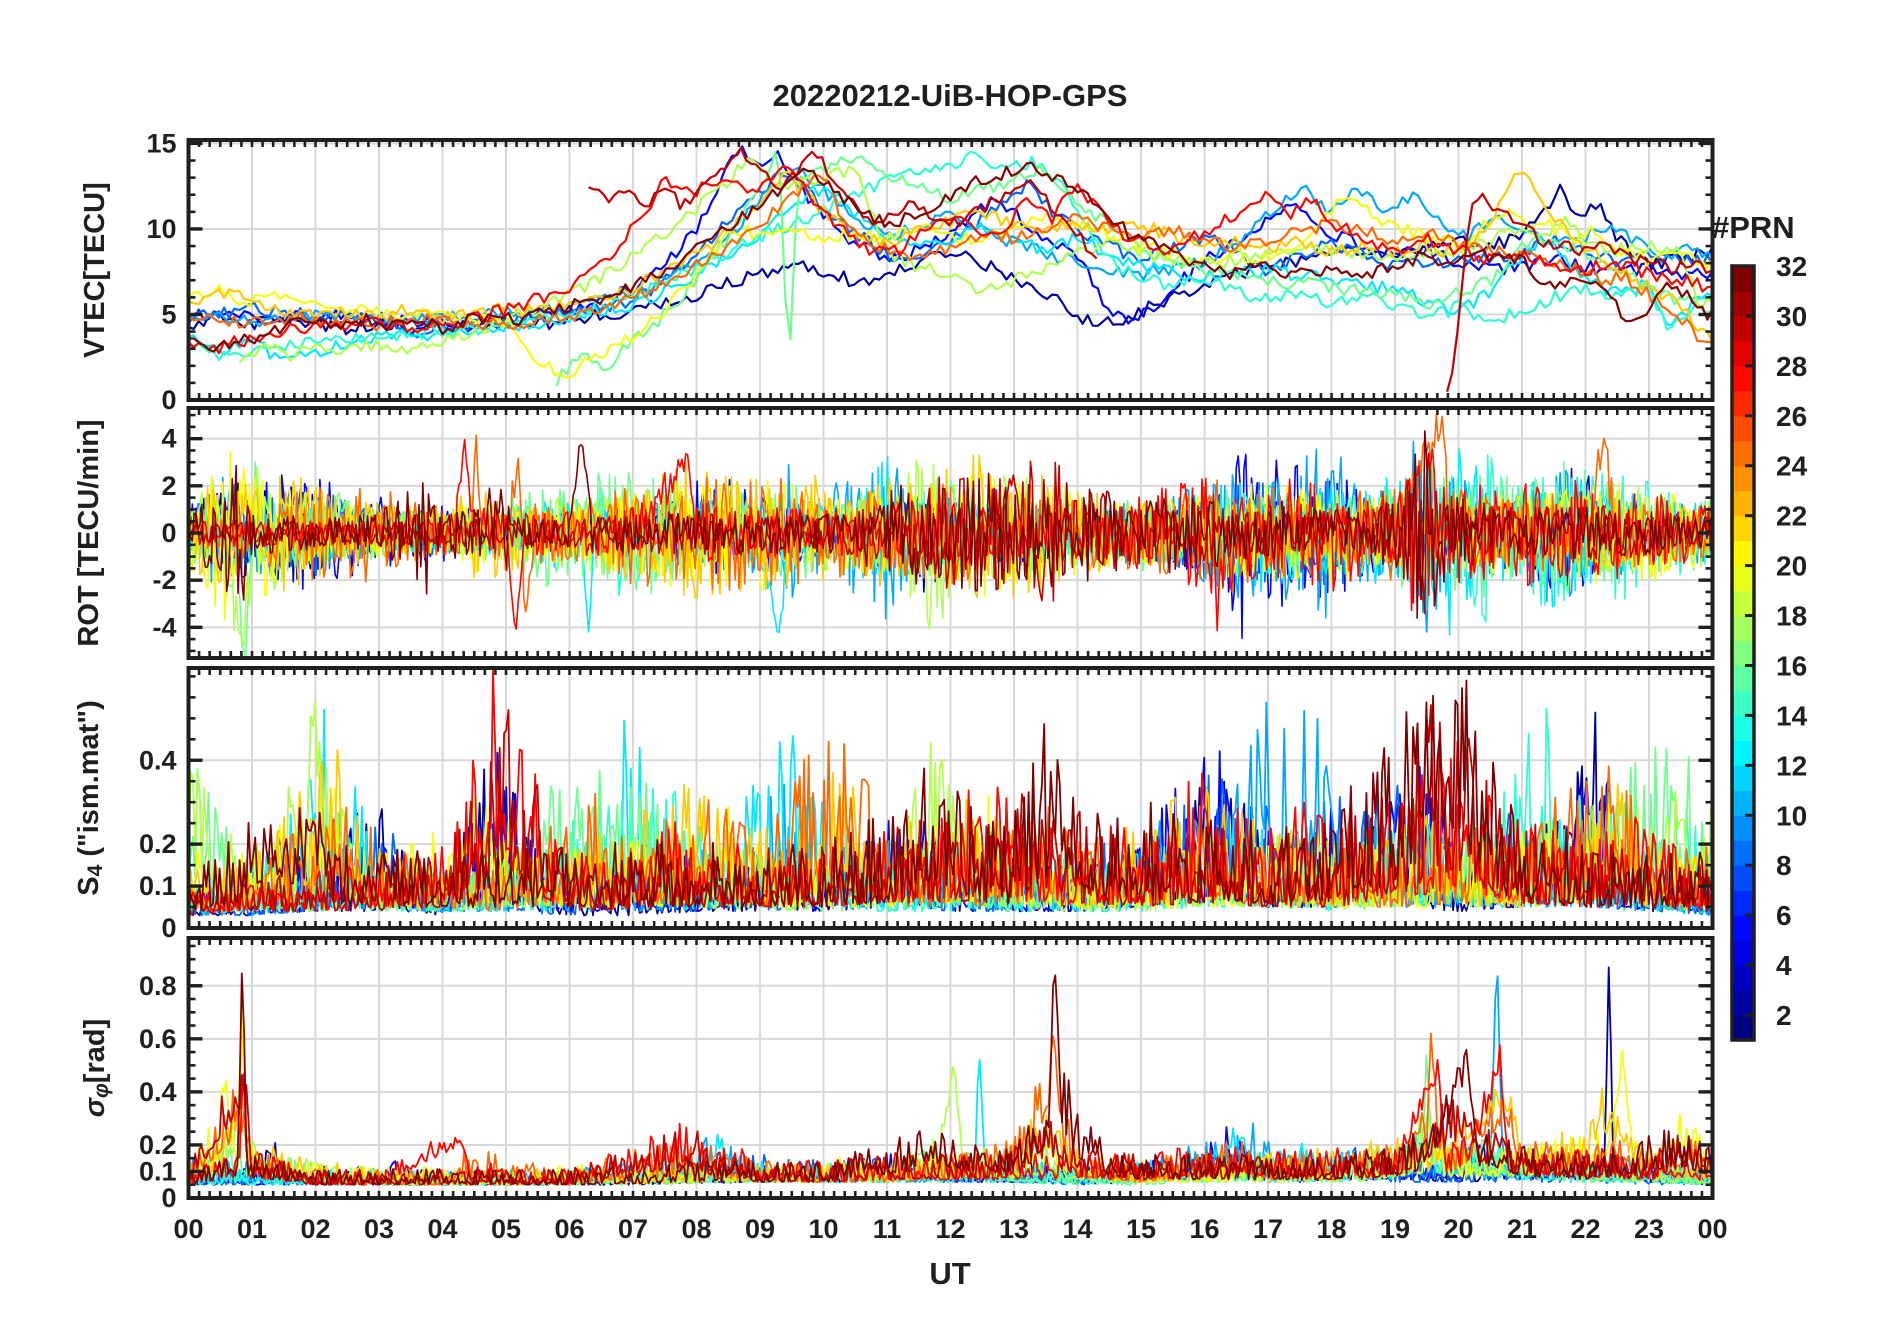 This screenshot has width=1902, height=1330. Describe the element at coordinates (95, 270) in the screenshot. I see `y-axis-label-vtec: VTEC[TECU]` at that location.